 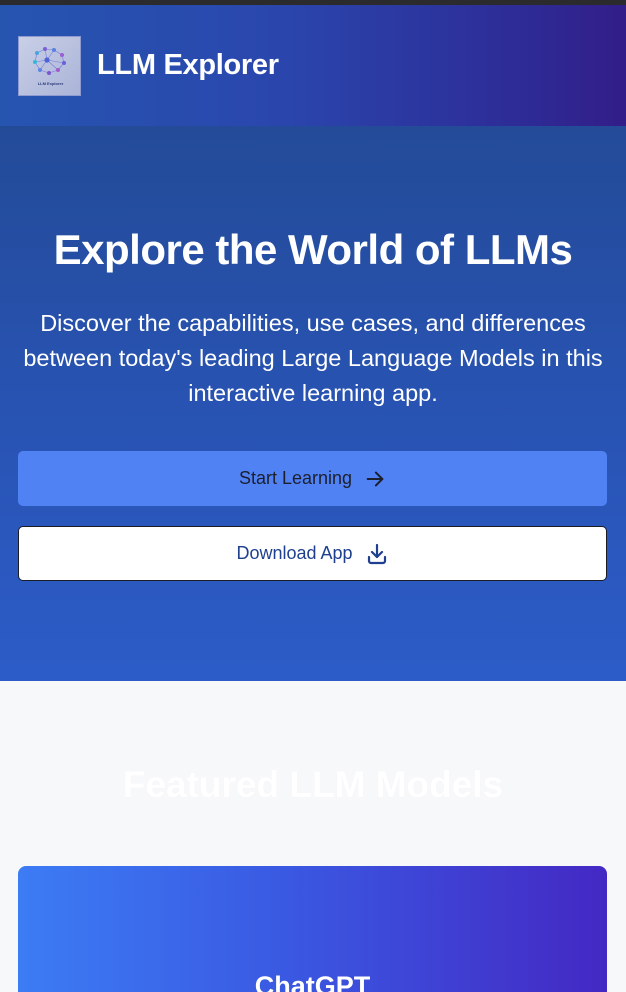 What do you see at coordinates (50, 83) in the screenshot?
I see `logo-caption: LLM Explorer` at bounding box center [50, 83].